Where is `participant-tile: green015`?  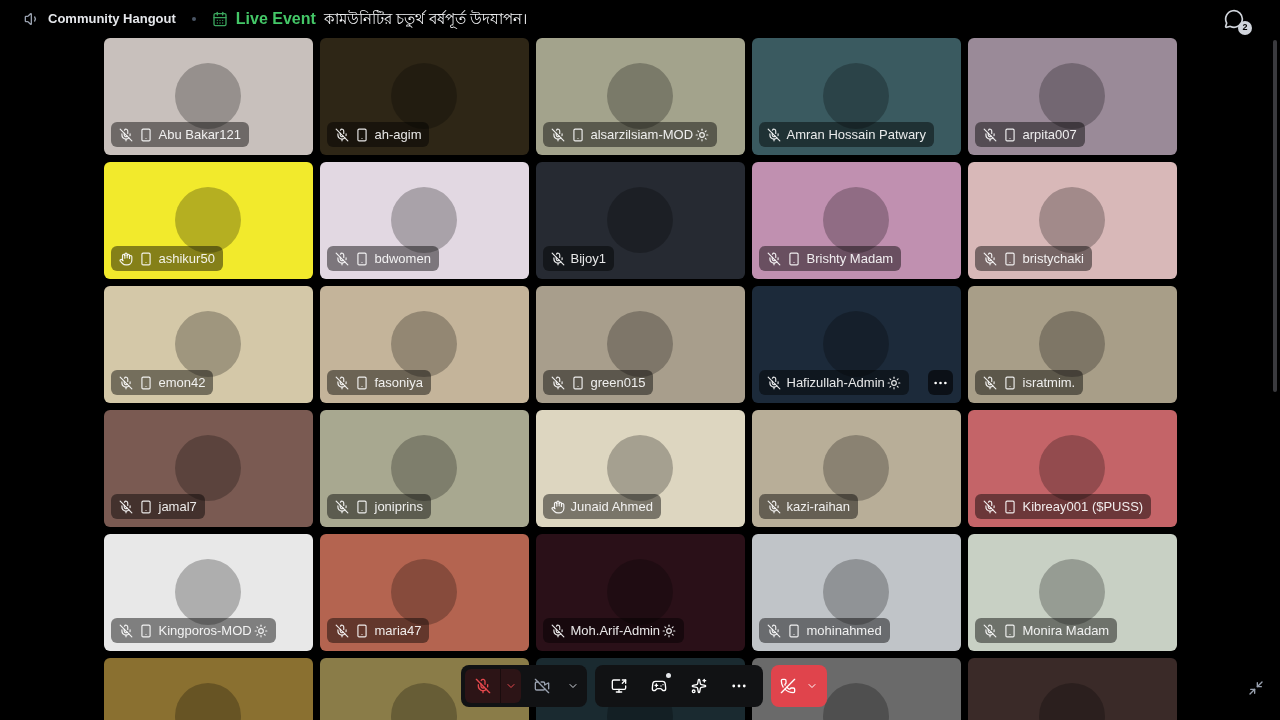
participant-tile: green015 is located at coordinates (640, 344).